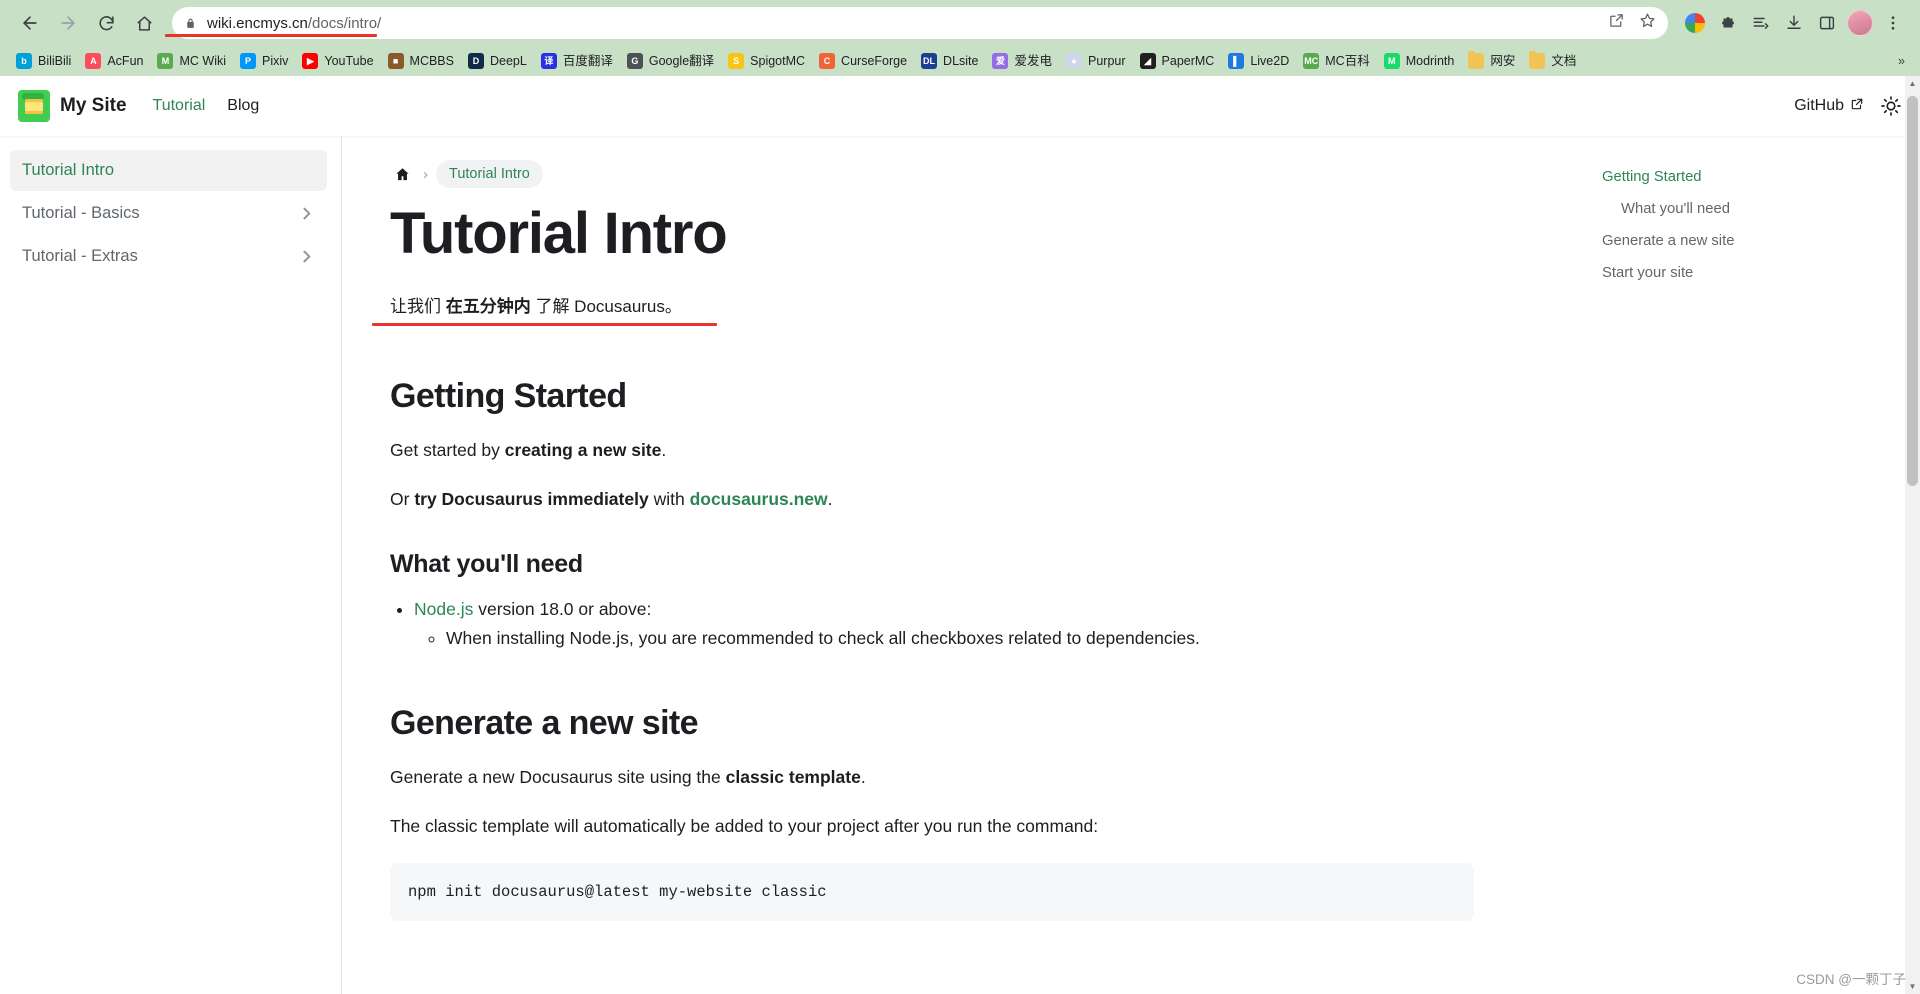 This screenshot has width=1920, height=994. Describe the element at coordinates (1891, 106) in the screenshot. I see `theme-toggle-sun-icon` at that location.